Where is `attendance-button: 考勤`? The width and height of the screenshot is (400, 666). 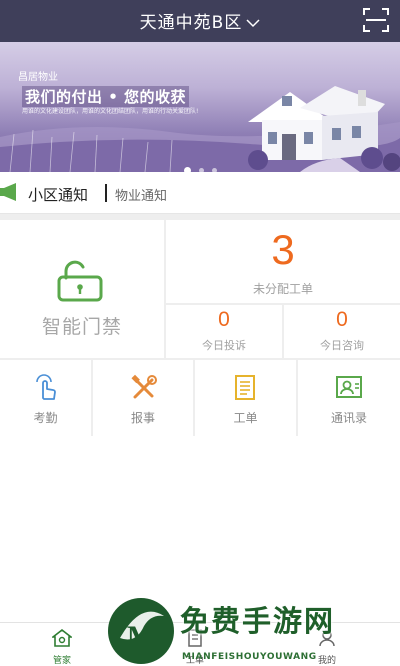 attendance-button: 考勤 is located at coordinates (45, 398).